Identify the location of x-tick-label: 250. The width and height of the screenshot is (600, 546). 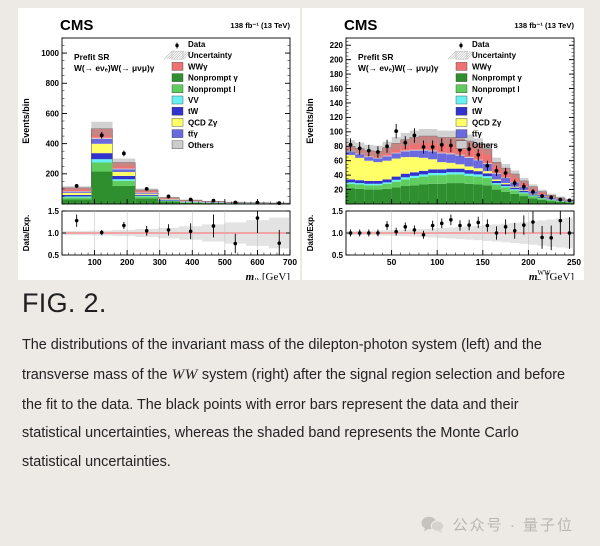
(574, 262).